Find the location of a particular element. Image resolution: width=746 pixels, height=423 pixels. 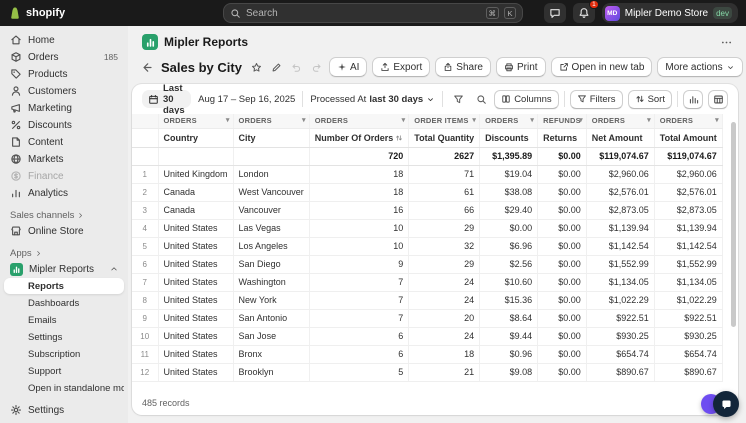

processed-at-filter: Processed At last 30 days is located at coordinates (372, 99).